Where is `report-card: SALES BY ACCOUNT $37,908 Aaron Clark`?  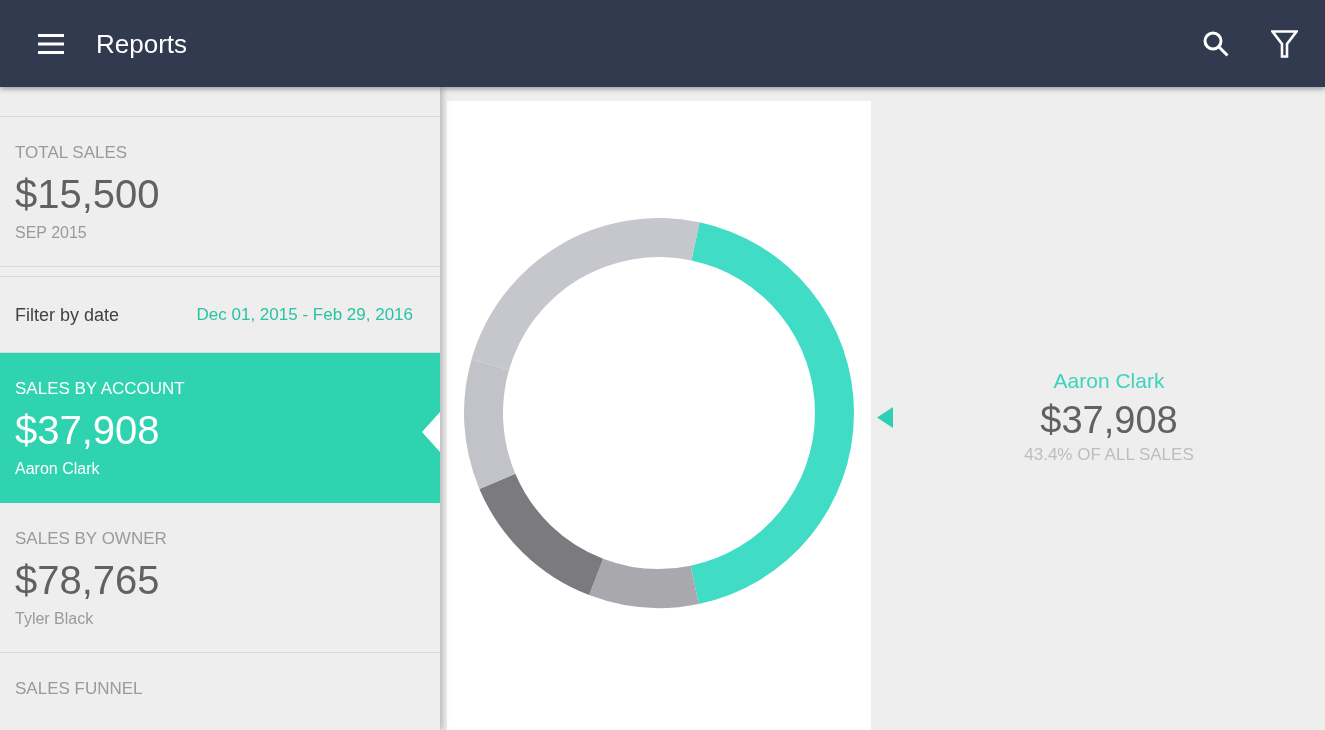
report-card: SALES BY ACCOUNT $37,908 Aaron Clark is located at coordinates (220, 428).